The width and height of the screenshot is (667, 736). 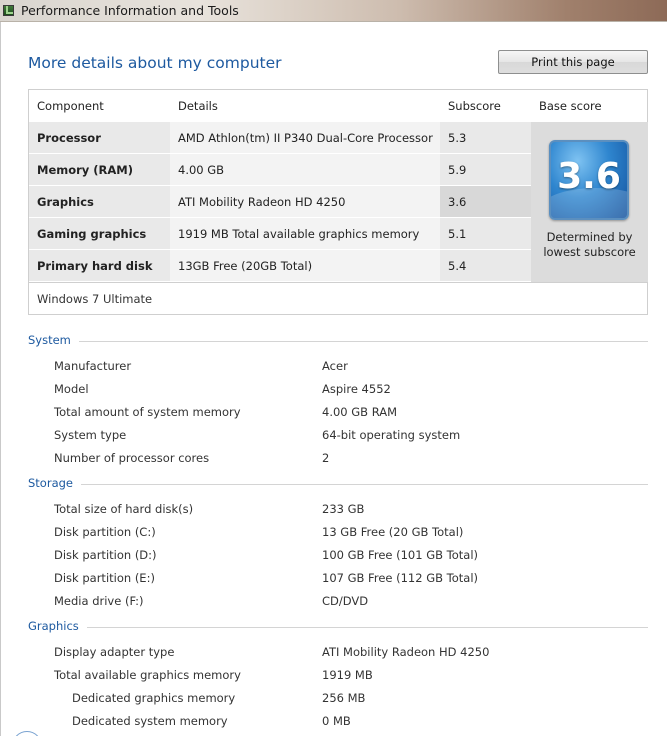 What do you see at coordinates (114, 652) in the screenshot?
I see `label: Display adapter type` at bounding box center [114, 652].